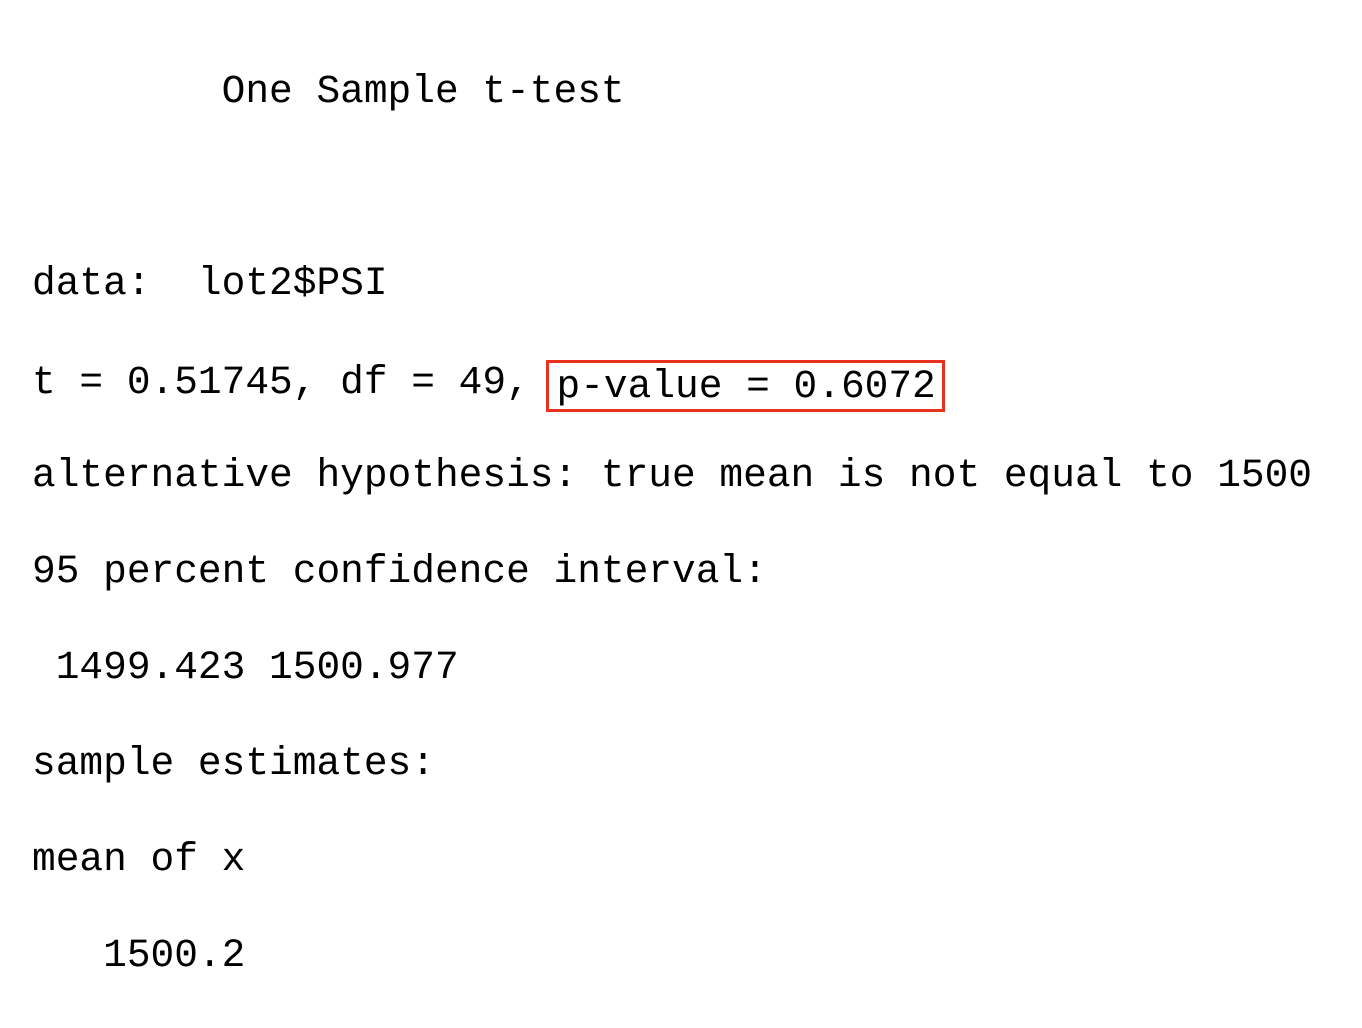  I want to click on estimate-name: mean of x, so click(139, 859).